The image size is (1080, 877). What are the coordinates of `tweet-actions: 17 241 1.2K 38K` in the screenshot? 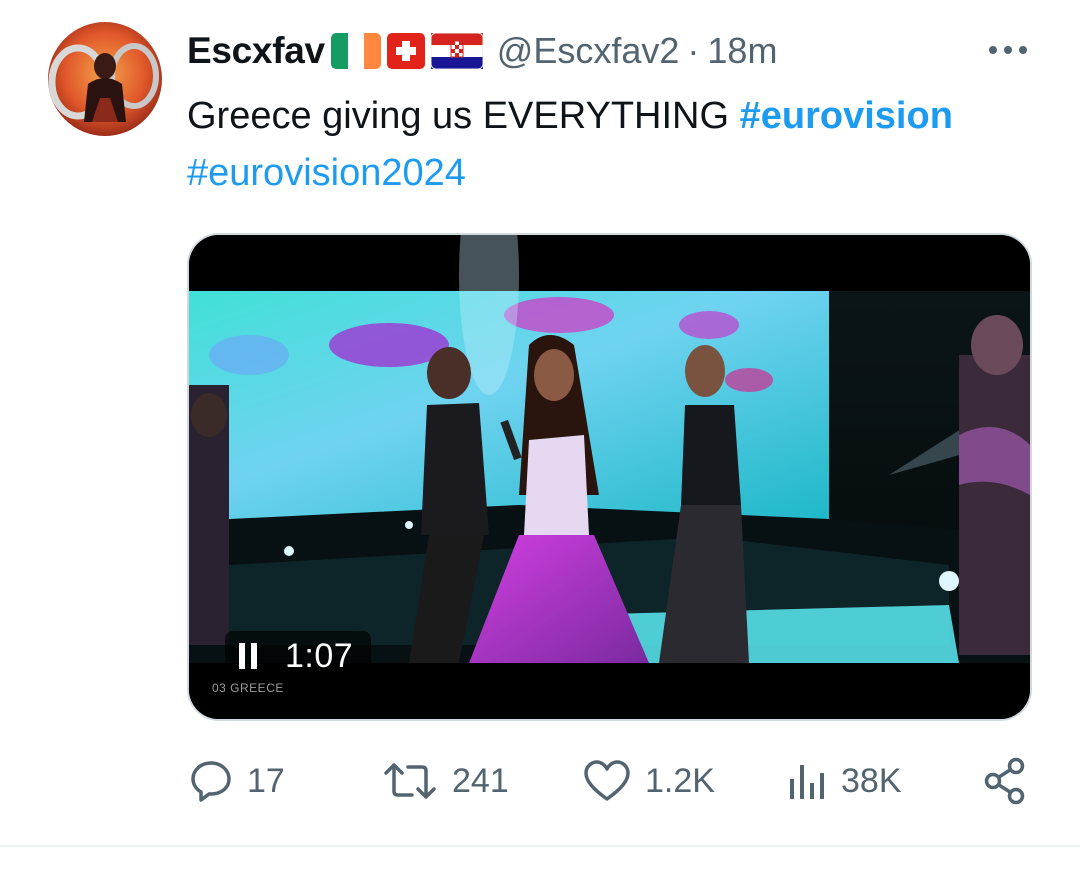 It's located at (617, 781).